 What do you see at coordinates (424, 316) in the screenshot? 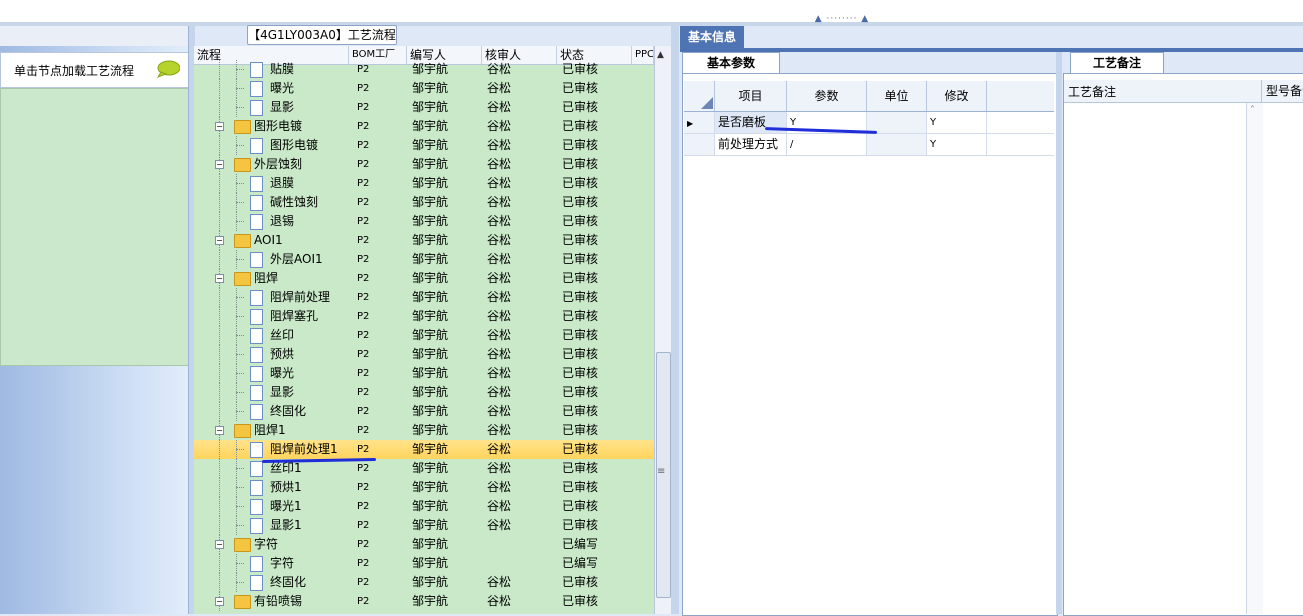
I see `tree-item-row: 阻焊塞孔 P2 邹宇航 谷松 已审核` at bounding box center [424, 316].